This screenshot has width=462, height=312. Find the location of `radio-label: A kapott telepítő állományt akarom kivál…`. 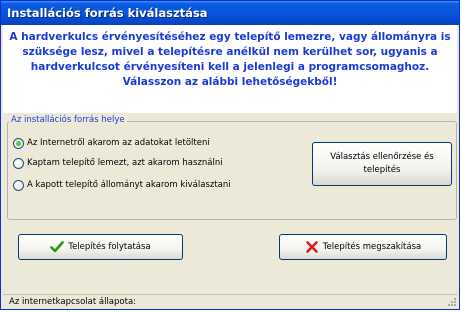

radio-label: A kapott telepítő állományt akarom kivál… is located at coordinates (129, 185).